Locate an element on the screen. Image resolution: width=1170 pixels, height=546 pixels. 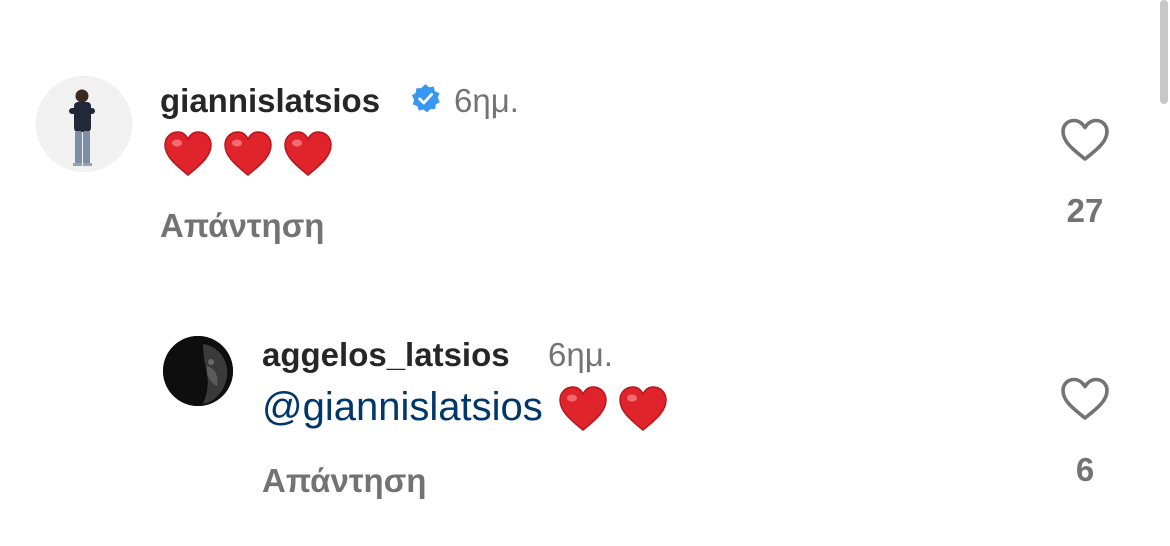
comment-text is located at coordinates (253, 154).